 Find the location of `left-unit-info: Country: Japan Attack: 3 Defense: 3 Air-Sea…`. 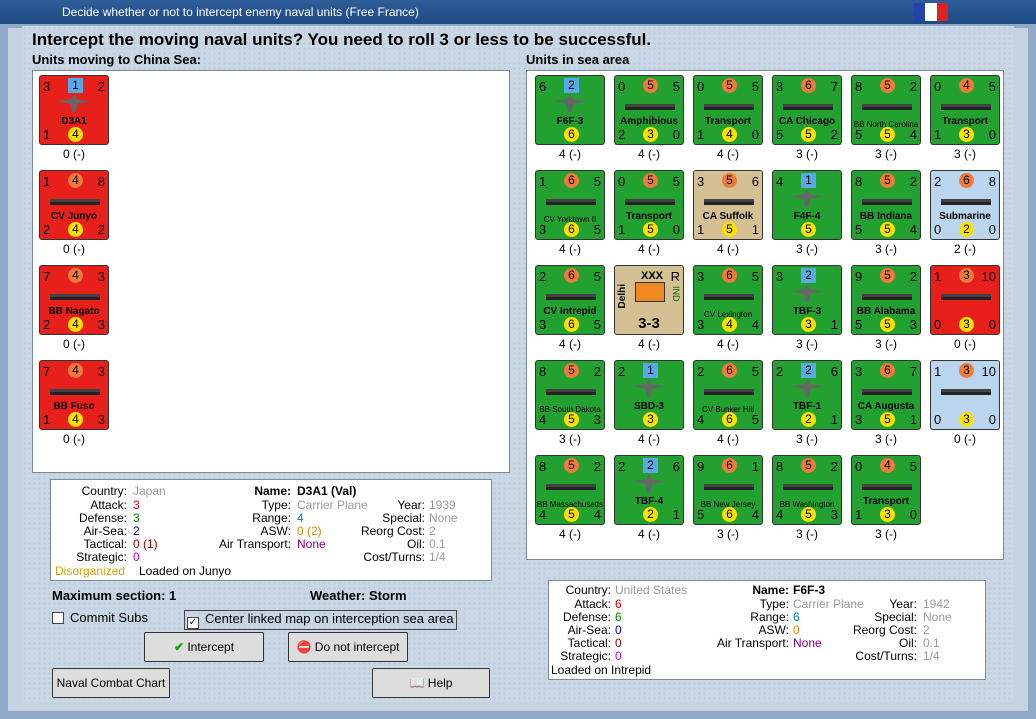

left-unit-info: Country: Japan Attack: 3 Defense: 3 Air-Sea… is located at coordinates (271, 530).